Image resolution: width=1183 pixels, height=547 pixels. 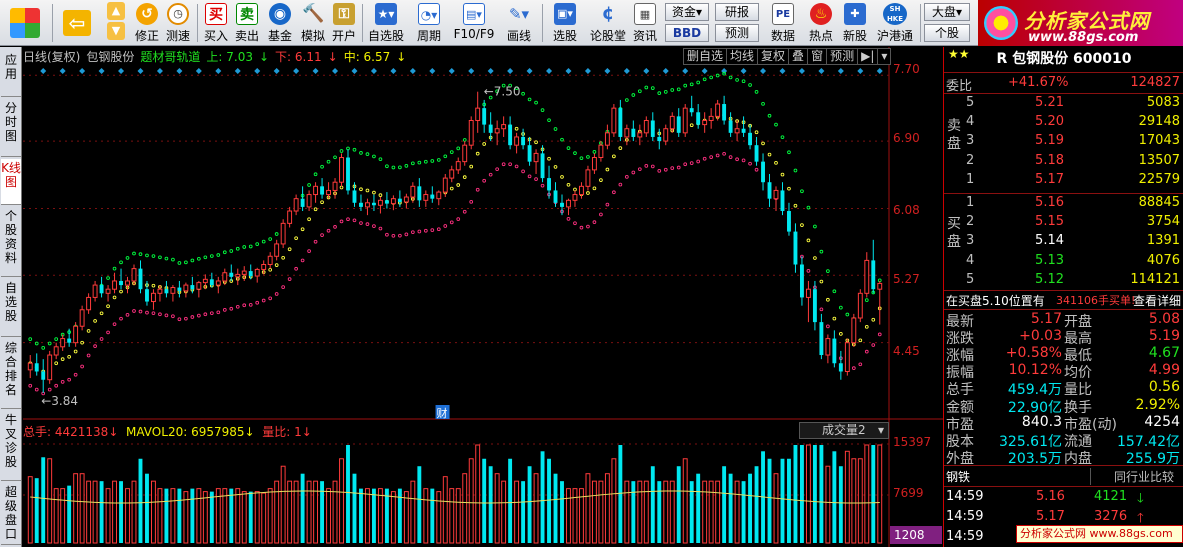 I want to click on tab-diagnosis: 牛叉诊股, so click(x=11, y=446).